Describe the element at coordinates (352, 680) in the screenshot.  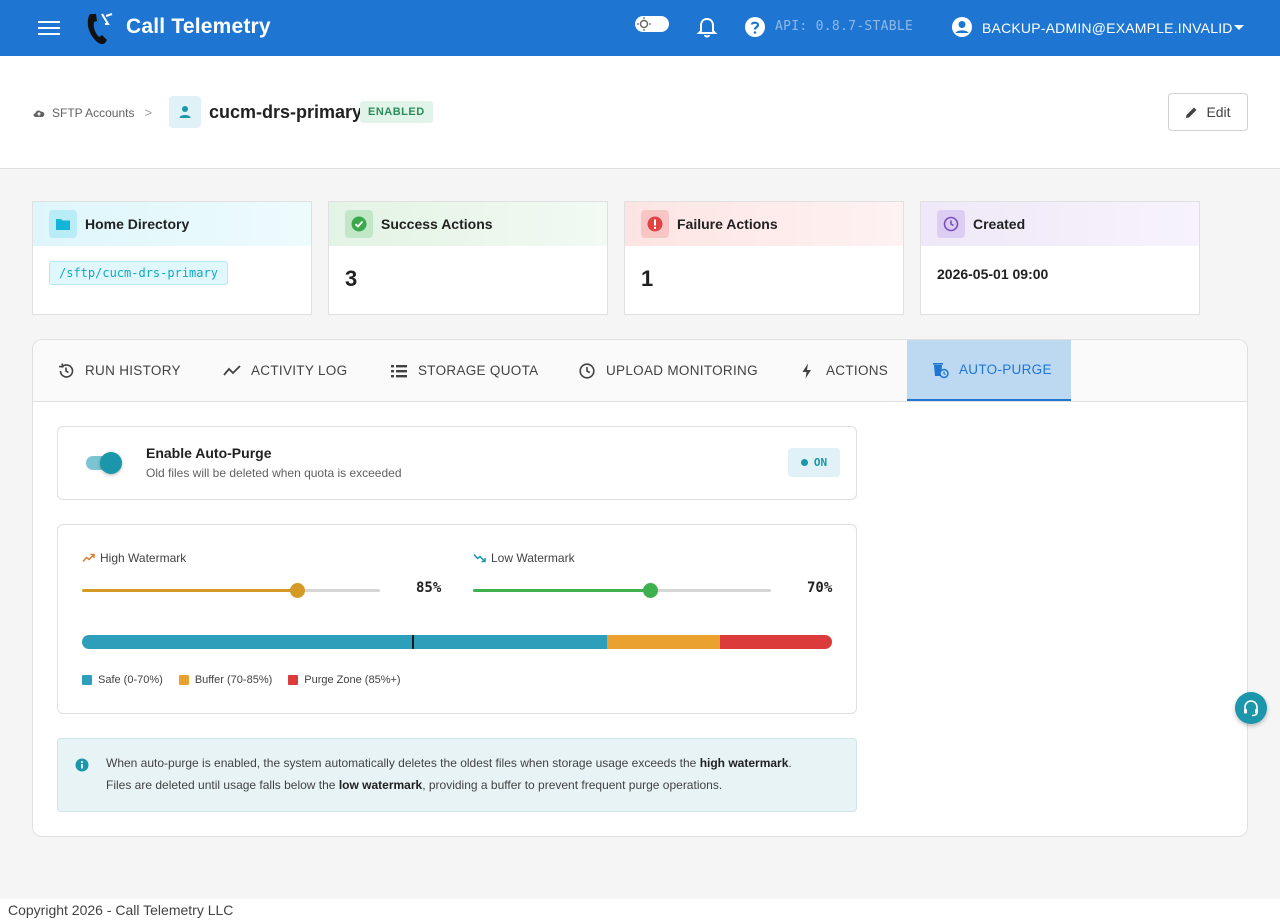
I see `legend-label: Purge Zone (85%+)` at that location.